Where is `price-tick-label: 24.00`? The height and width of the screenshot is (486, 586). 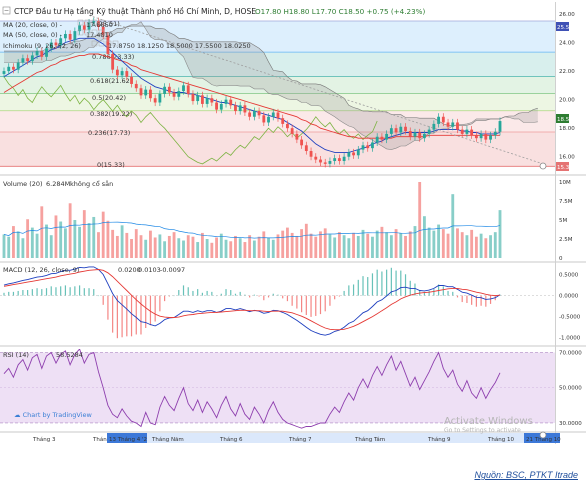
price-tick-label: 24.00 is located at coordinates (567, 44).